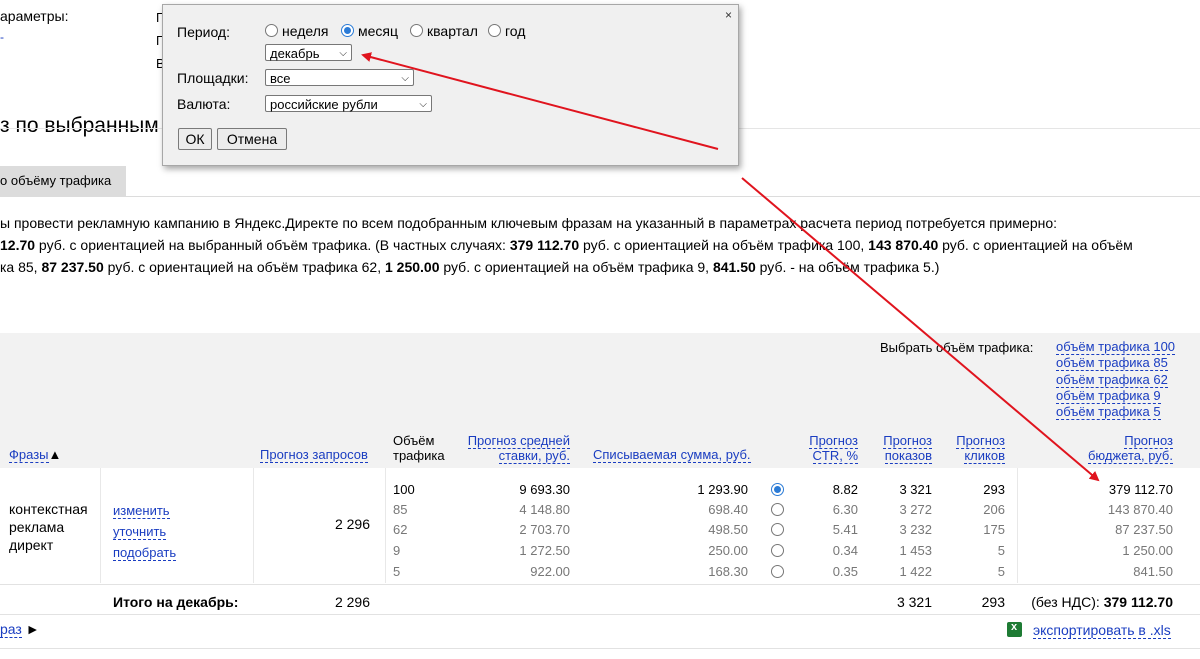  What do you see at coordinates (920, 329) in the screenshot?
I see `arrow-to-budget` at bounding box center [920, 329].